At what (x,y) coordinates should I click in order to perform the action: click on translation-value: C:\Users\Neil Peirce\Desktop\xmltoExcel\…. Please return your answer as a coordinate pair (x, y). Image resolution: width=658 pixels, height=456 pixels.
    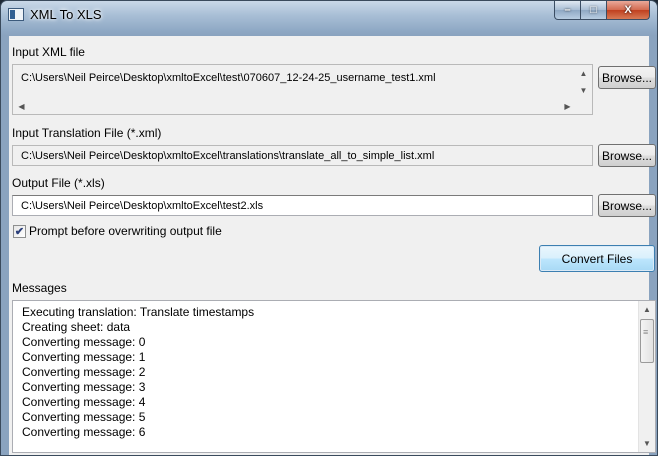
    Looking at the image, I should click on (228, 155).